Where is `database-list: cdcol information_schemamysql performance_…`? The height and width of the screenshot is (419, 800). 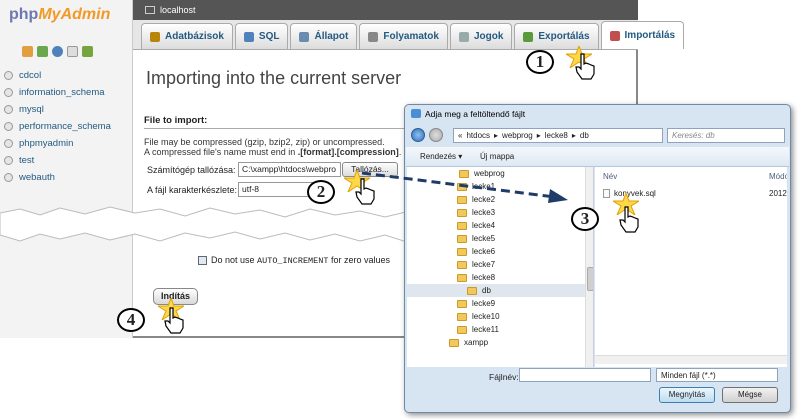
database-list: cdcol information_schemamysql performance_… is located at coordinates (57, 126).